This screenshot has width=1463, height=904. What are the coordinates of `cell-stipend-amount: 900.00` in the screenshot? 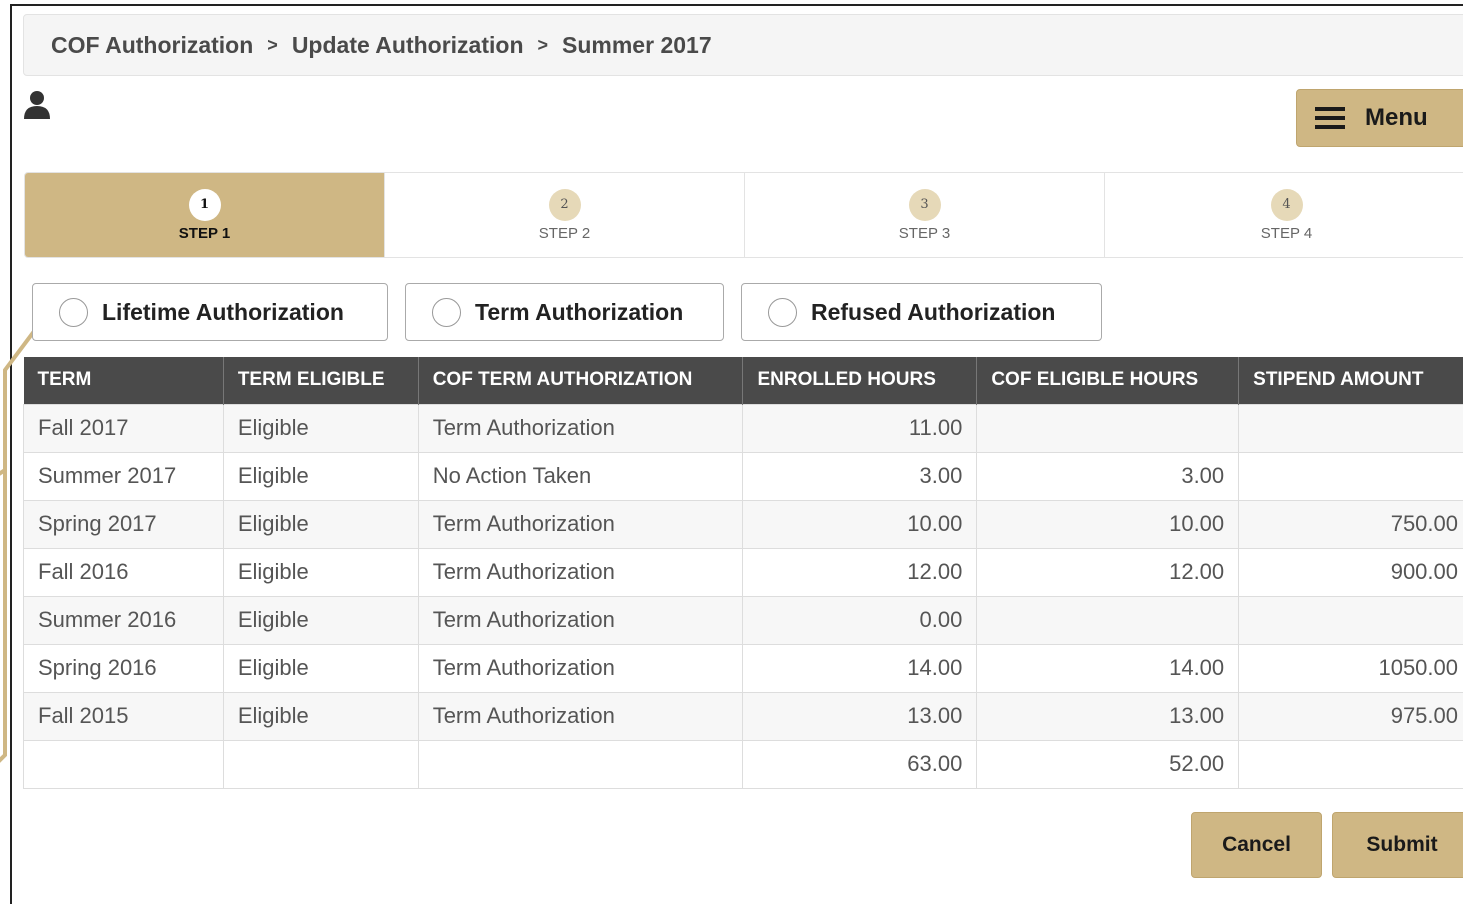 It's located at (1351, 572).